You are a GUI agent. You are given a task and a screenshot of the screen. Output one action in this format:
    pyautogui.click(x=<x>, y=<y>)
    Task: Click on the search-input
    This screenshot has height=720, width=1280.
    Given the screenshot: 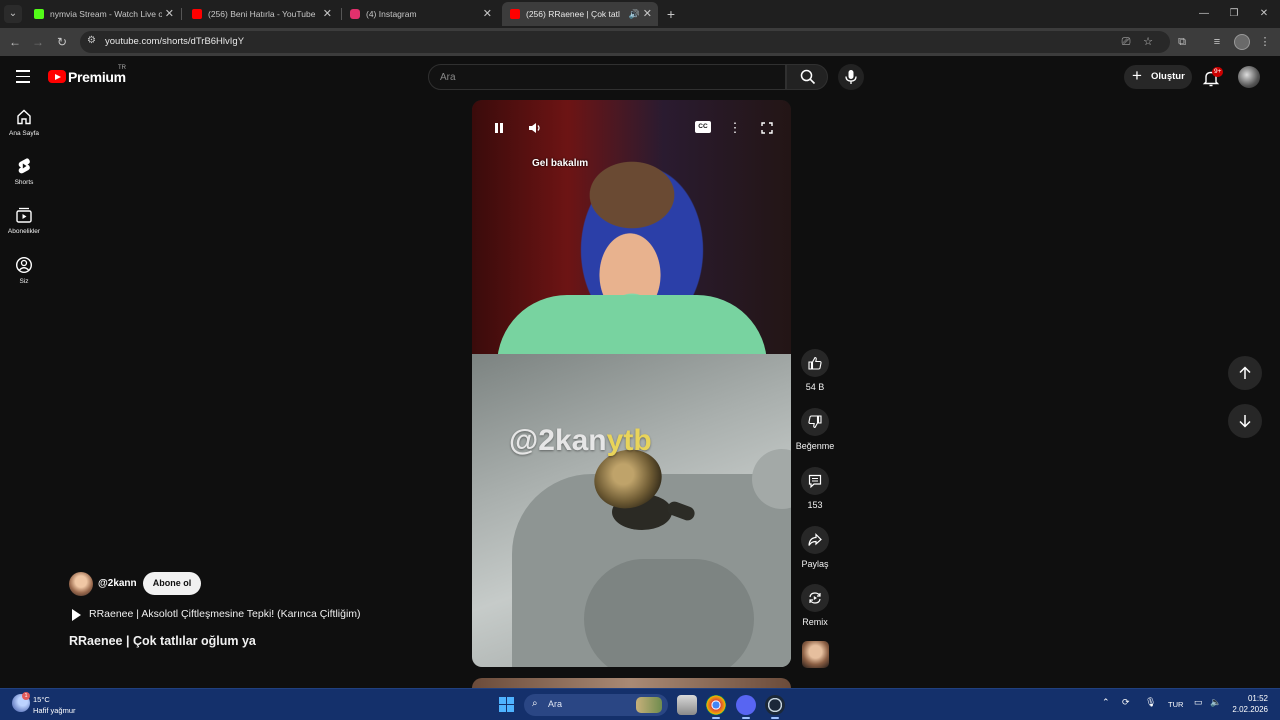 What is the action you would take?
    pyautogui.click(x=605, y=77)
    